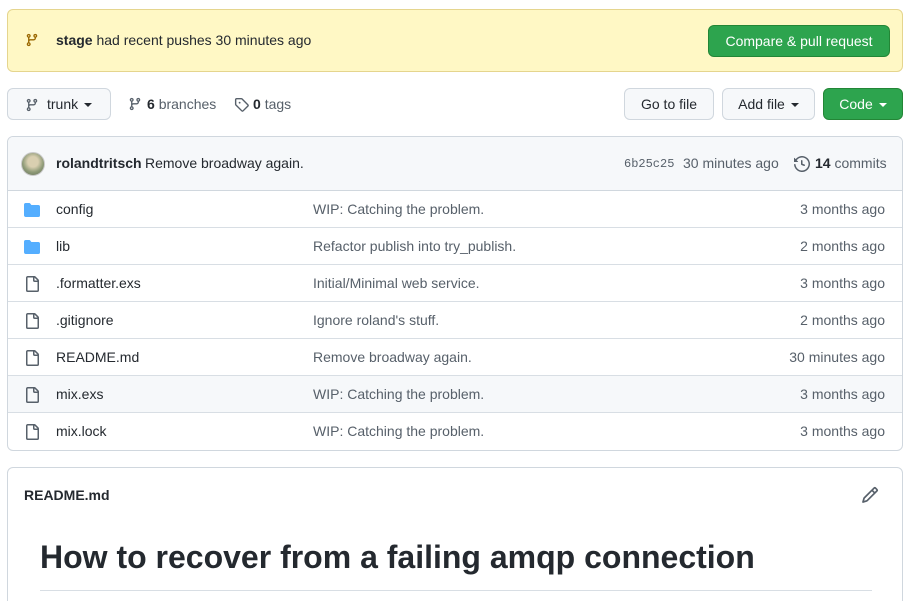 The height and width of the screenshot is (601, 912). Describe the element at coordinates (649, 164) in the screenshot. I see `commit-sha: 6b25c25` at that location.